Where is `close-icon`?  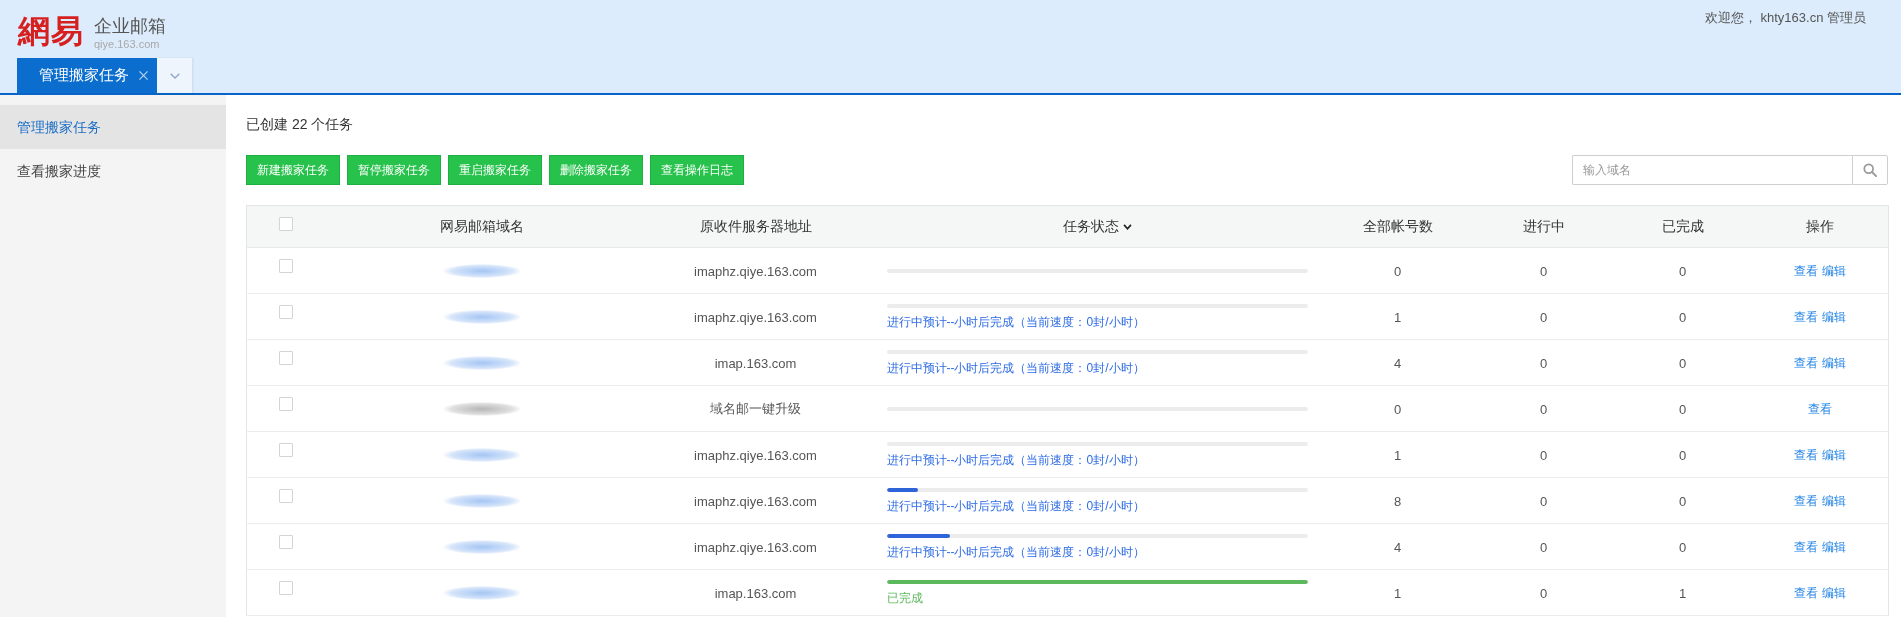 close-icon is located at coordinates (143, 75).